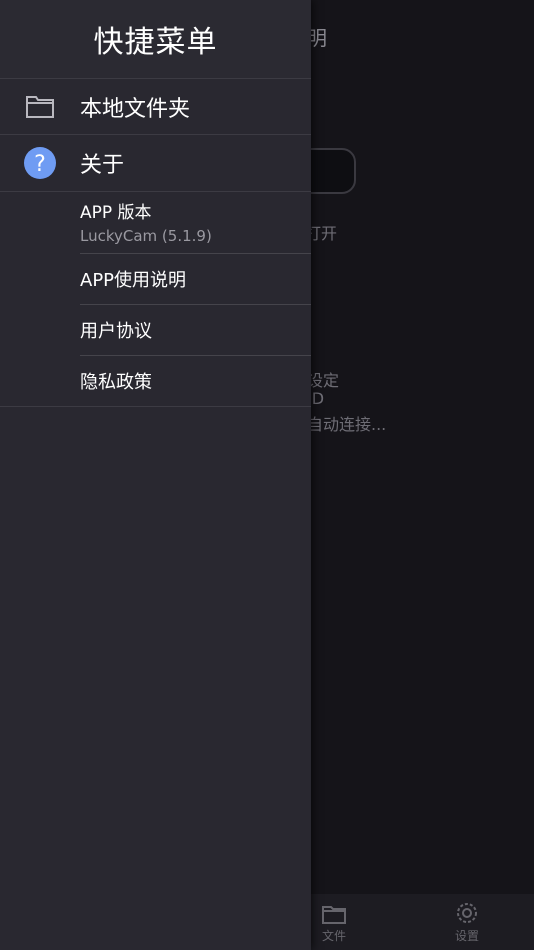  What do you see at coordinates (155, 406) in the screenshot?
I see `divider` at bounding box center [155, 406].